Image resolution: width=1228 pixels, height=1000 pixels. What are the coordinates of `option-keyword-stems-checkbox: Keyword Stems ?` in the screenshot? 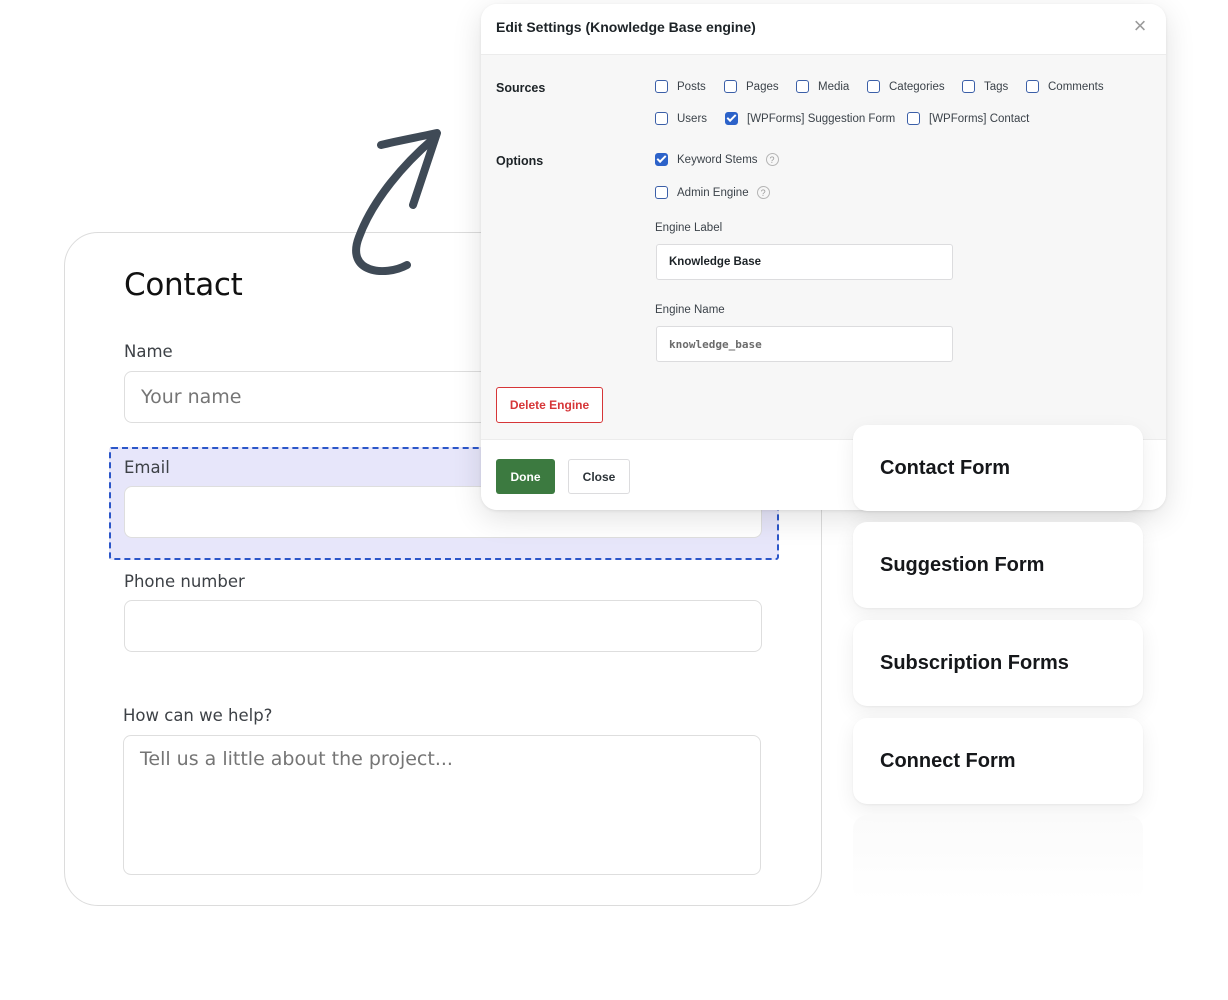 It's located at (717, 159).